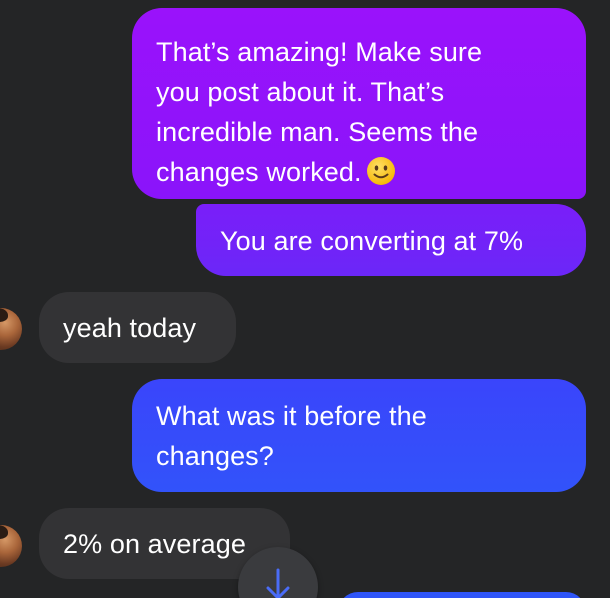 The height and width of the screenshot is (598, 610). I want to click on message-line: changes worked., so click(359, 172).